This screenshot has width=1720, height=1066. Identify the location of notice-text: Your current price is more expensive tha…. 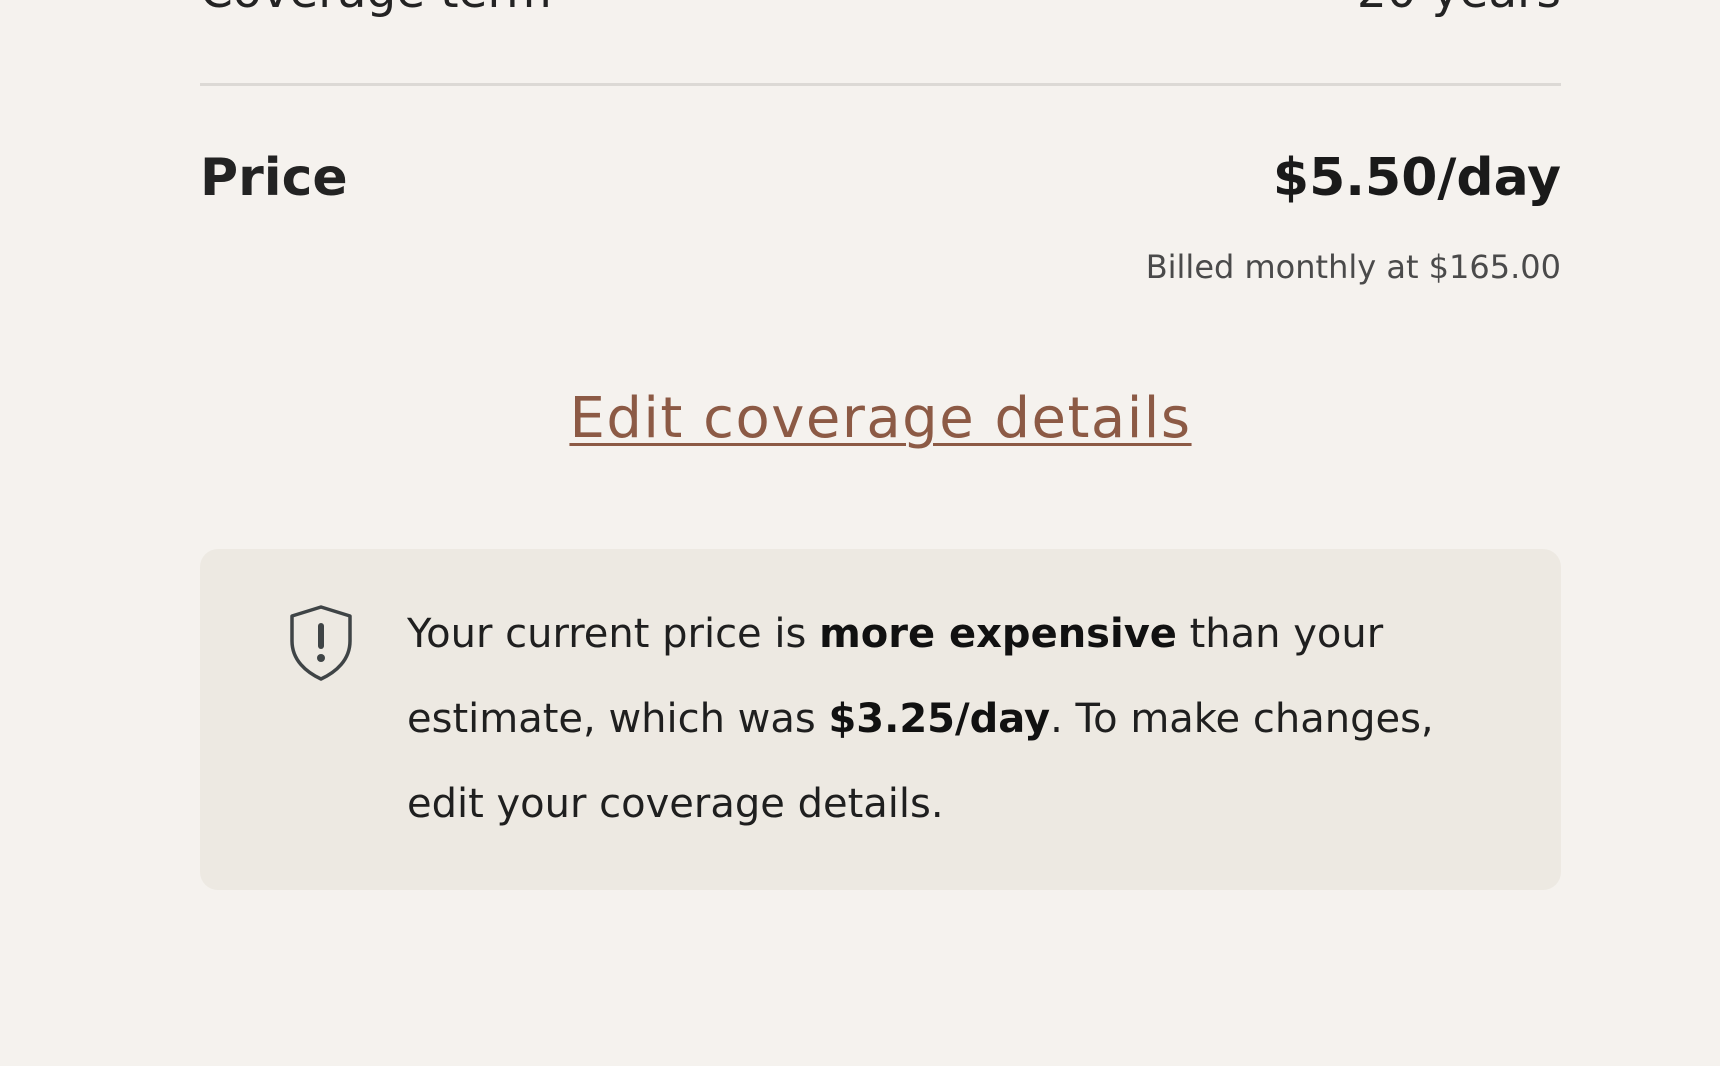
(937, 719).